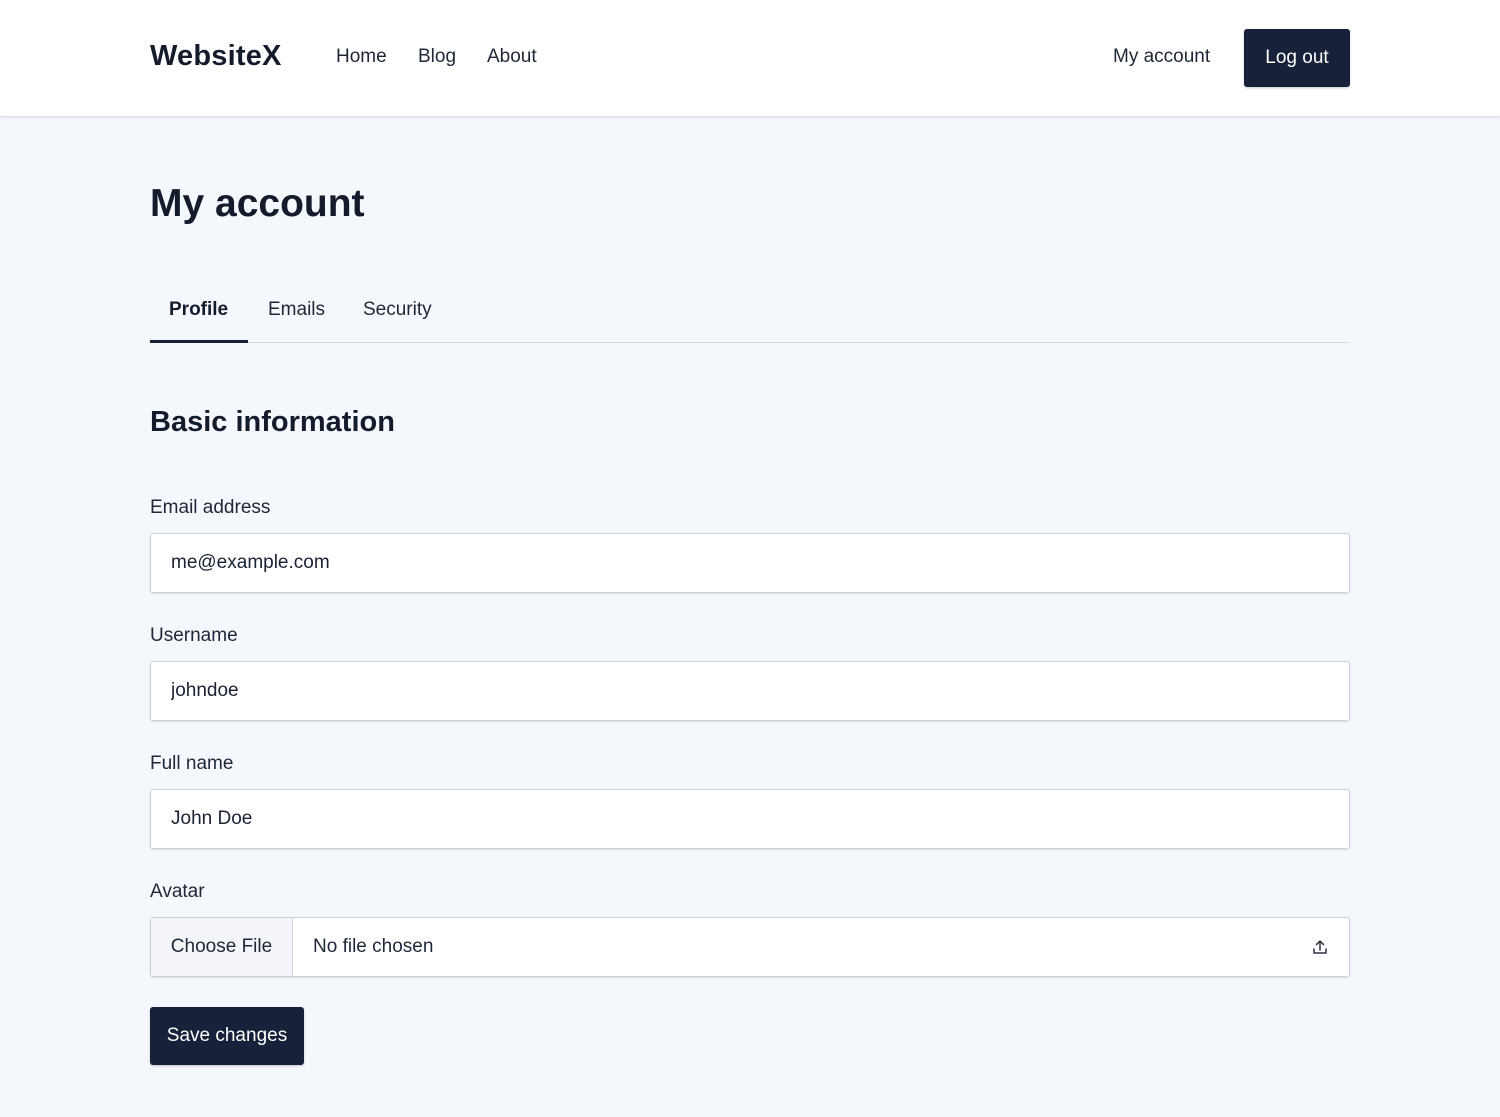 The image size is (1500, 1117). I want to click on username-field, so click(750, 691).